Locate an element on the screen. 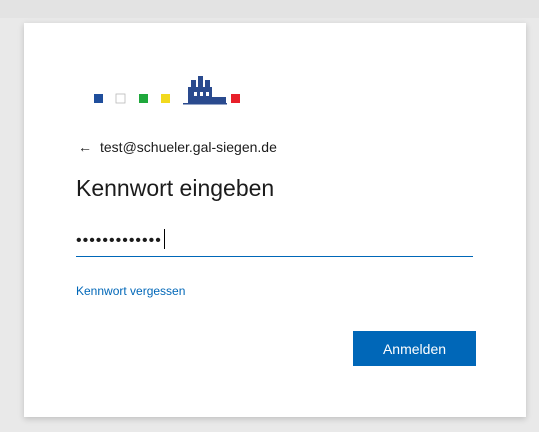 The width and height of the screenshot is (539, 432). password-input: ••••••••••••• is located at coordinates (274, 241).